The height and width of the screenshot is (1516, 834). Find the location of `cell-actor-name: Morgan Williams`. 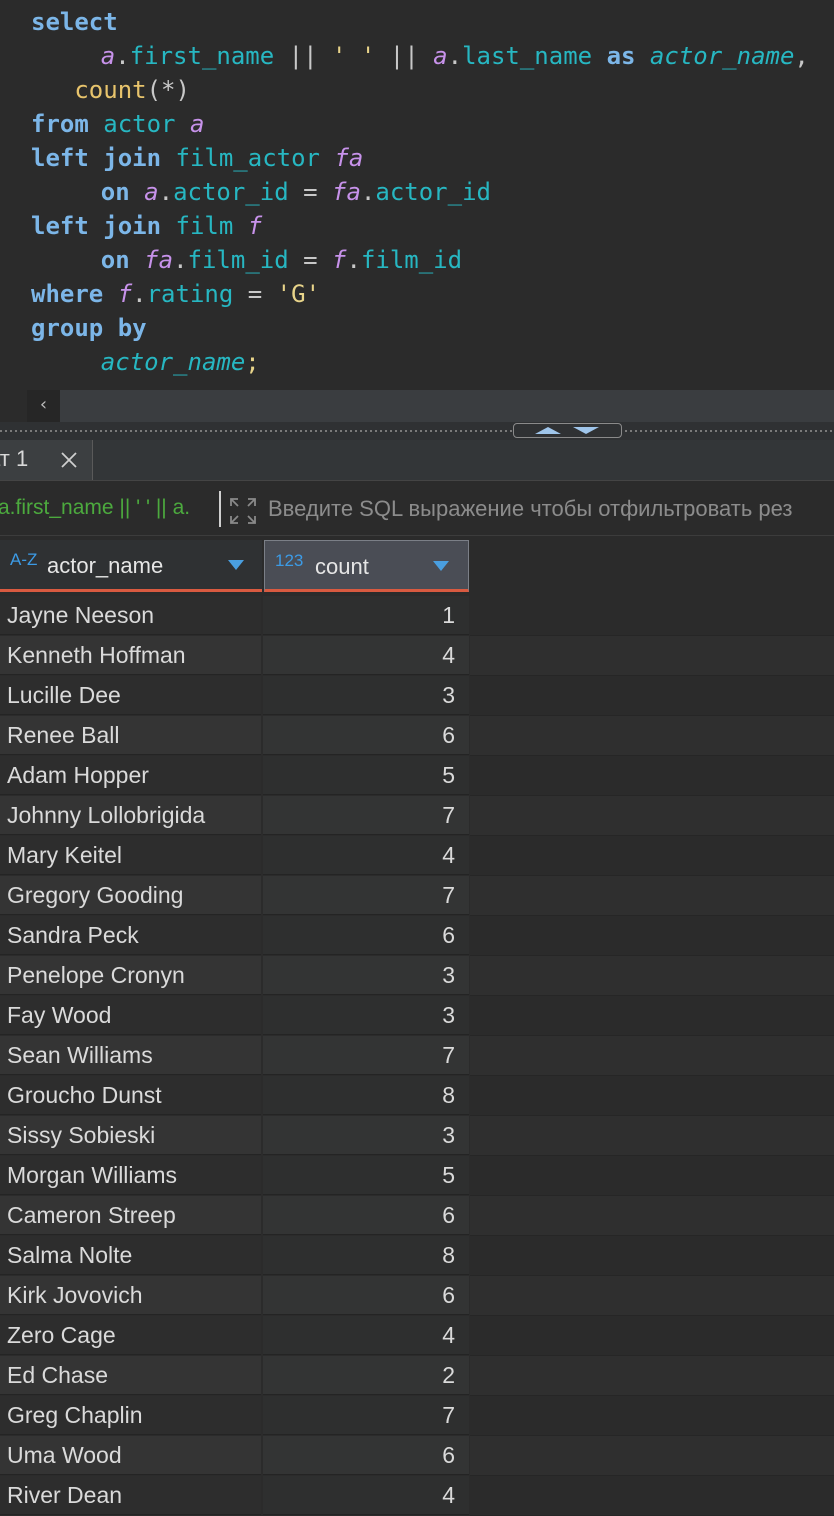

cell-actor-name: Morgan Williams is located at coordinates (130, 1175).